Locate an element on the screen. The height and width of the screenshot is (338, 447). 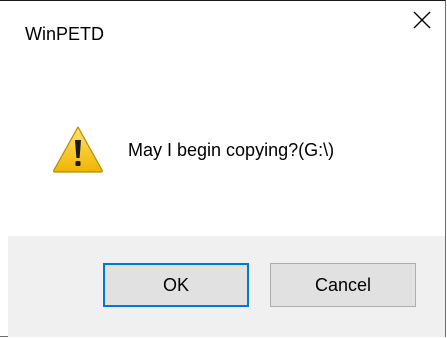
window-title: WinPETD is located at coordinates (65, 34).